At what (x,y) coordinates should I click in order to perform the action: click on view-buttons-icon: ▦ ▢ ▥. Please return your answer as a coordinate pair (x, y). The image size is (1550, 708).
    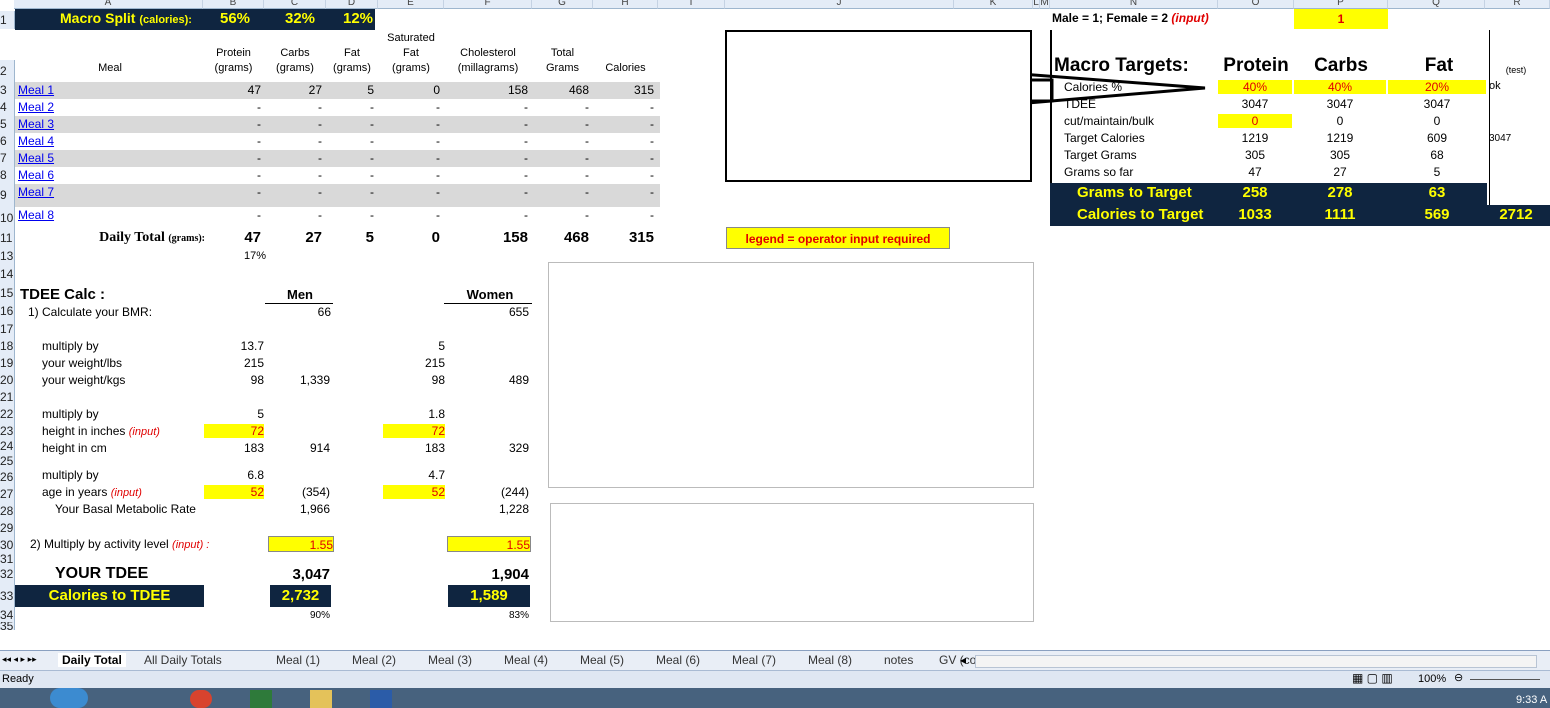
    Looking at the image, I should click on (1372, 678).